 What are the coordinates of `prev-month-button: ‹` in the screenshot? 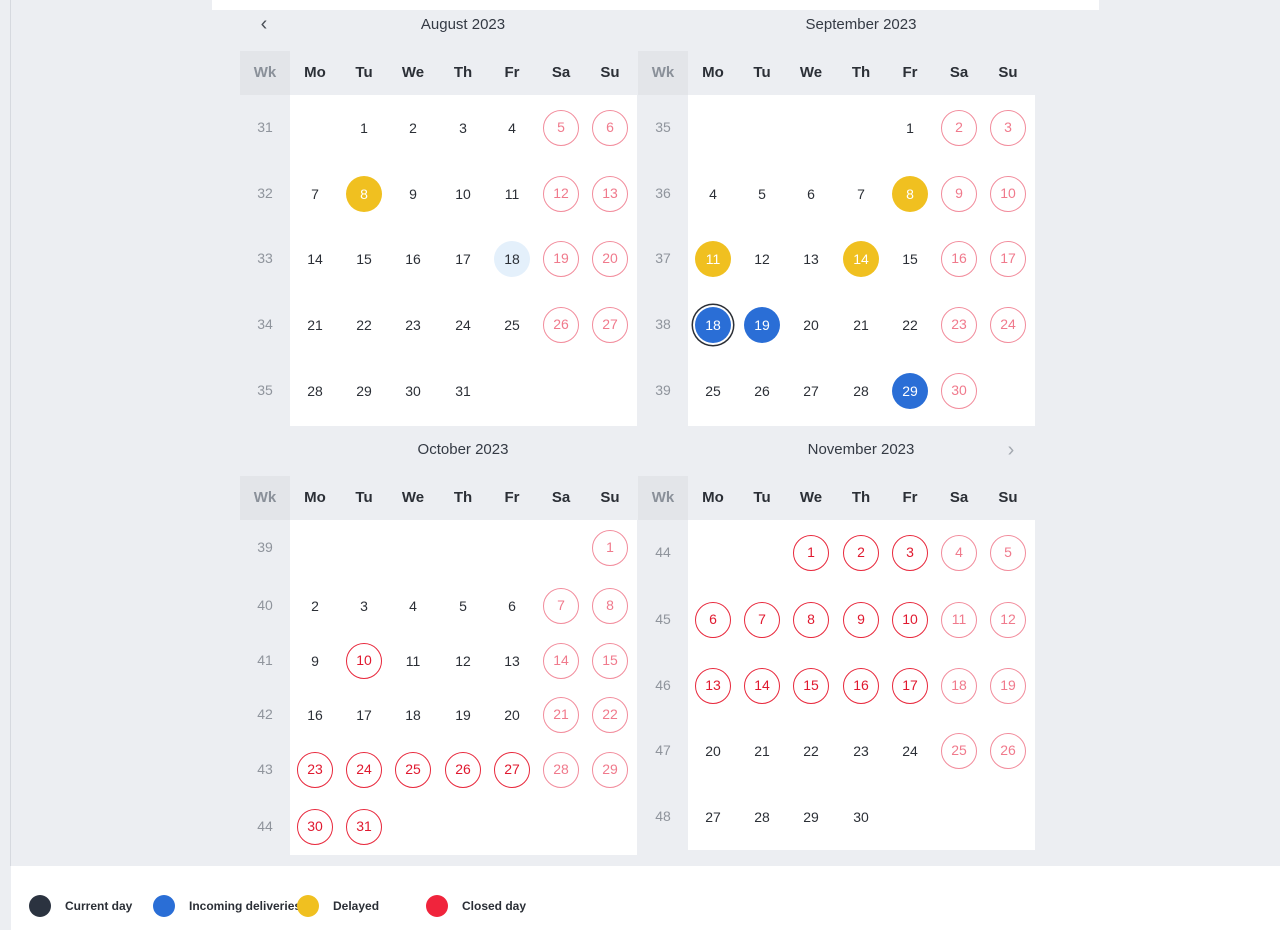 It's located at (264, 24).